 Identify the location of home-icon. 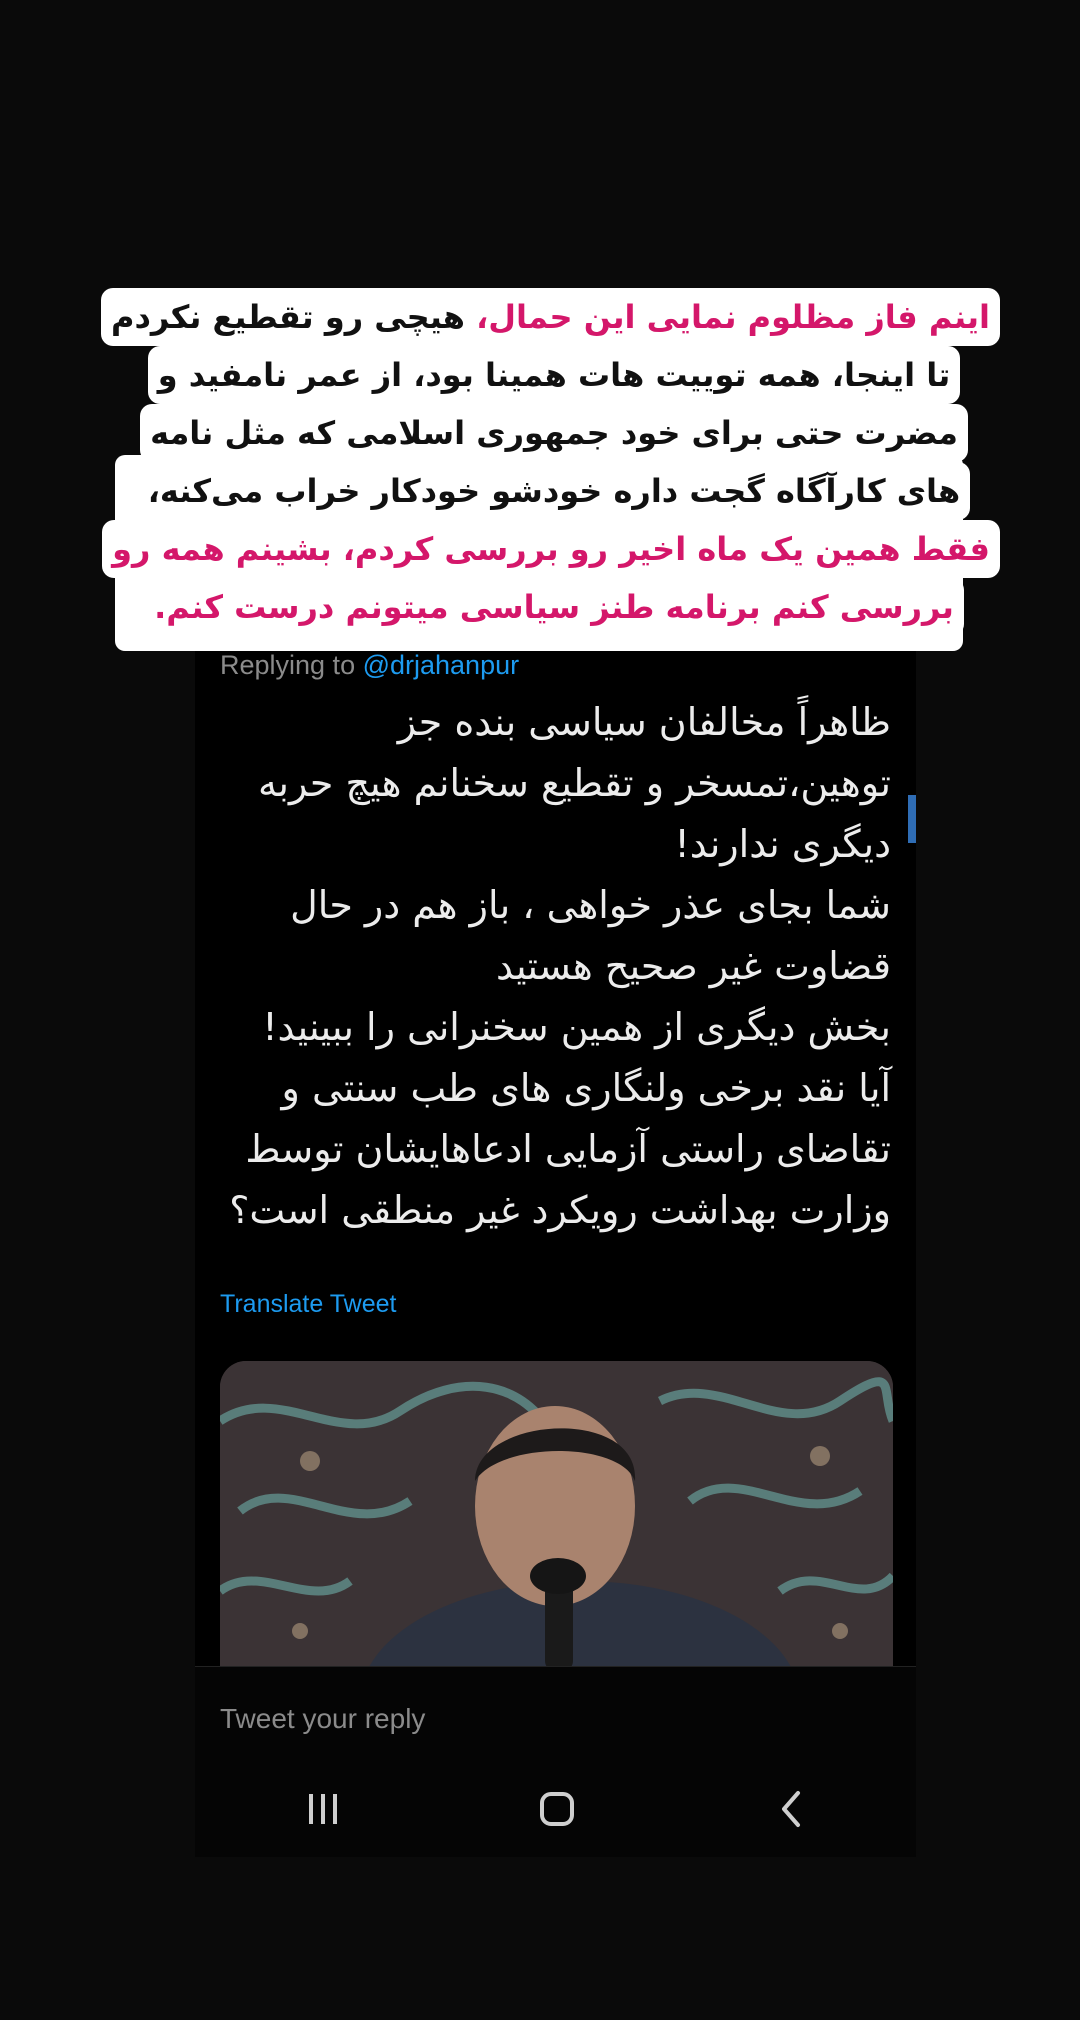
(557, 1809).